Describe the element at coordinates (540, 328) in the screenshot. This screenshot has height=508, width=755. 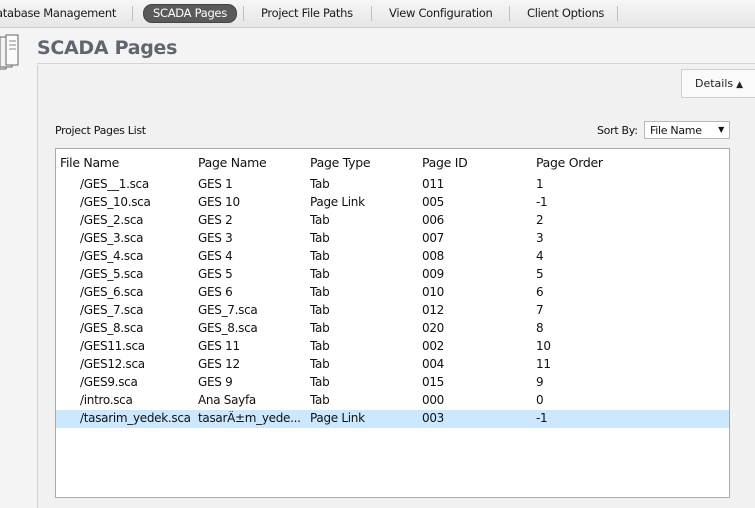
I see `cell-page-order: 8` at that location.